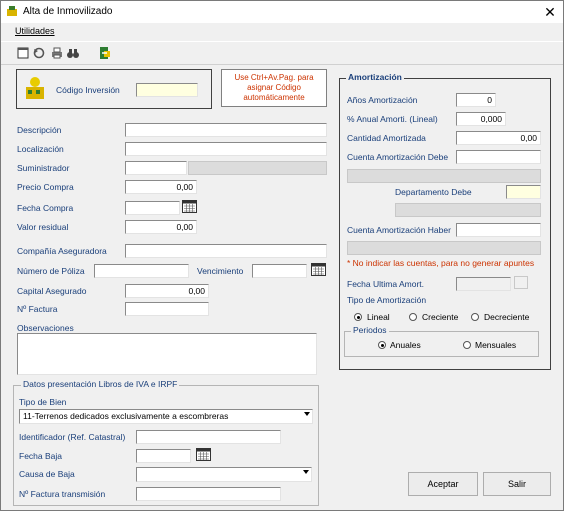  What do you see at coordinates (481, 119) in the screenshot?
I see `pct-anual-input: 0,000` at bounding box center [481, 119].